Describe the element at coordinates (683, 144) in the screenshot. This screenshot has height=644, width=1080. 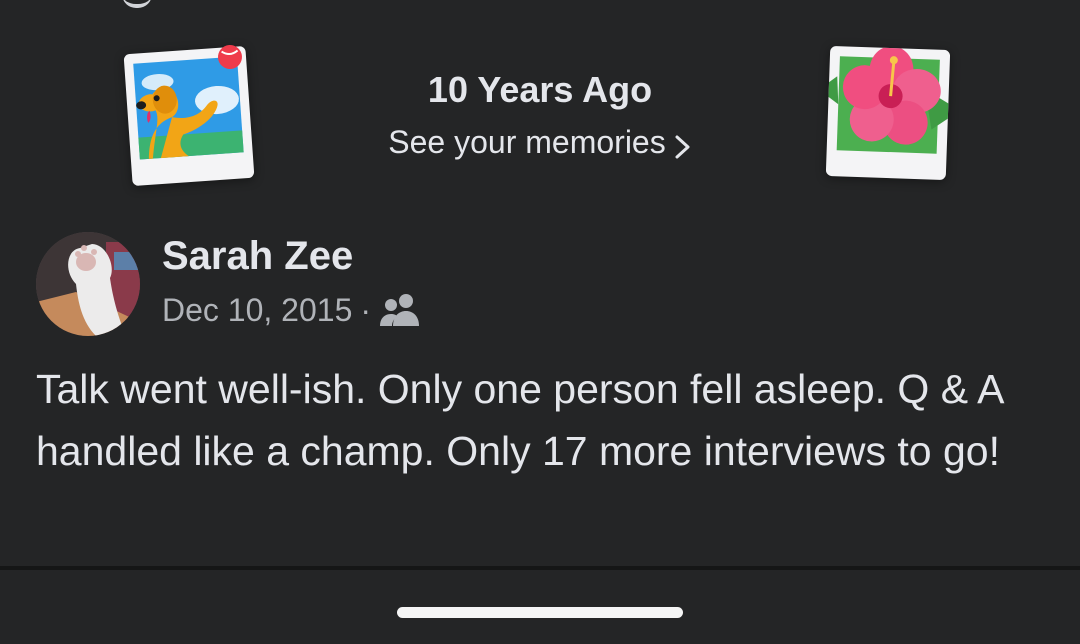
I see `chevron-right-icon` at that location.